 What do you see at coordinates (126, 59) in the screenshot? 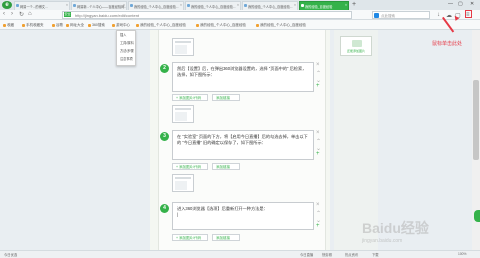
I see `menu-item: 注意事项` at bounding box center [126, 59].